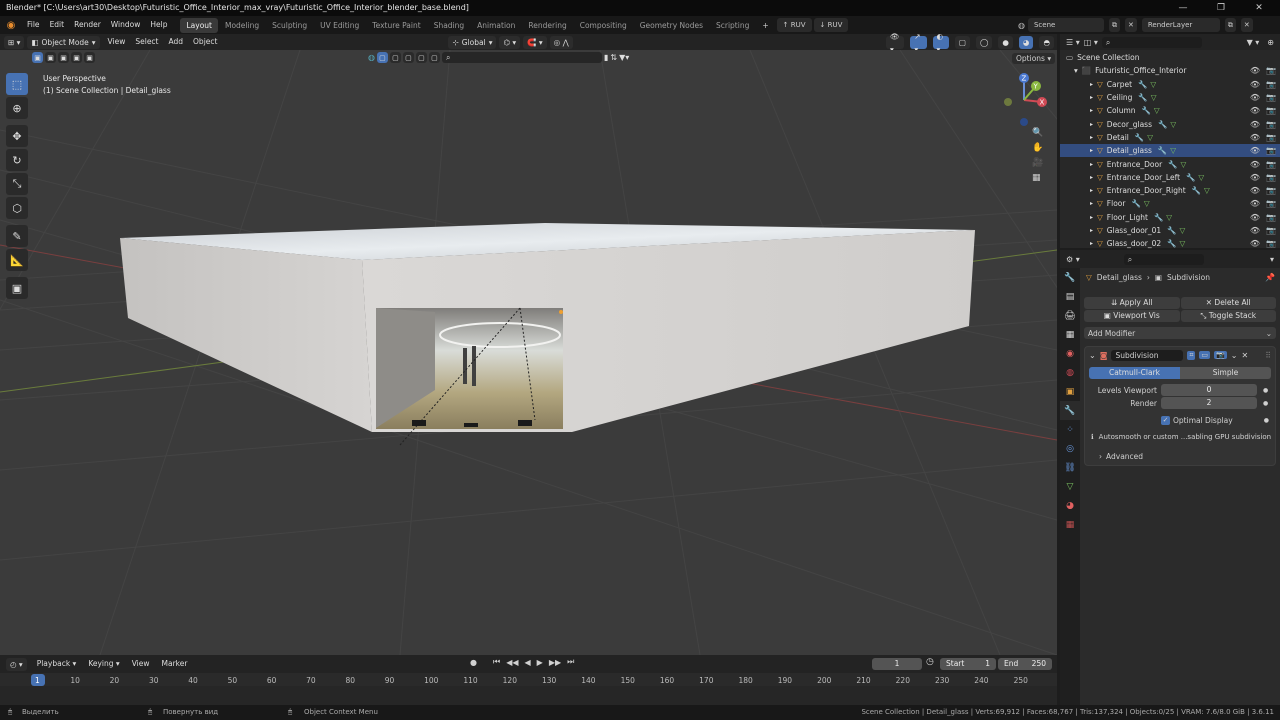  What do you see at coordinates (962, 42) in the screenshot?
I see `xray-toggle: ▢` at bounding box center [962, 42].